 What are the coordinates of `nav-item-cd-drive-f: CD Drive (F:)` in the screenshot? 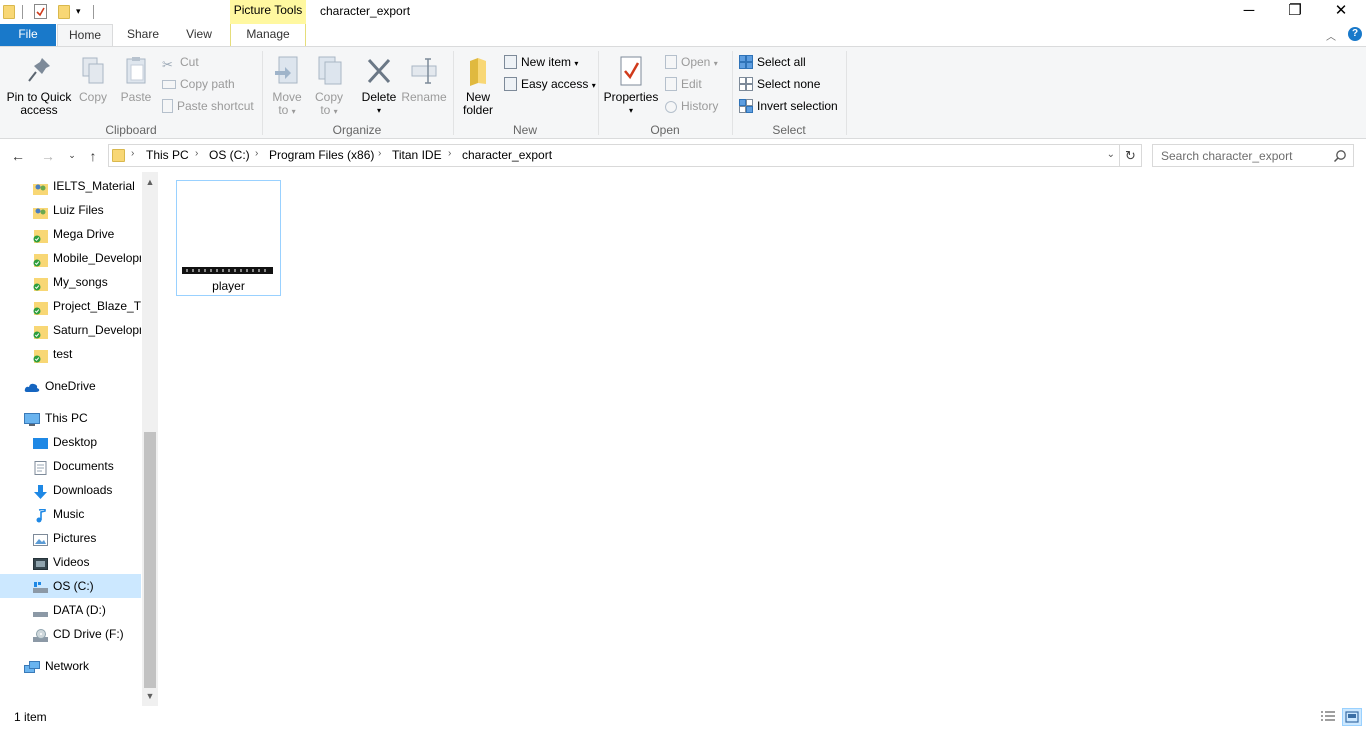 It's located at (70, 634).